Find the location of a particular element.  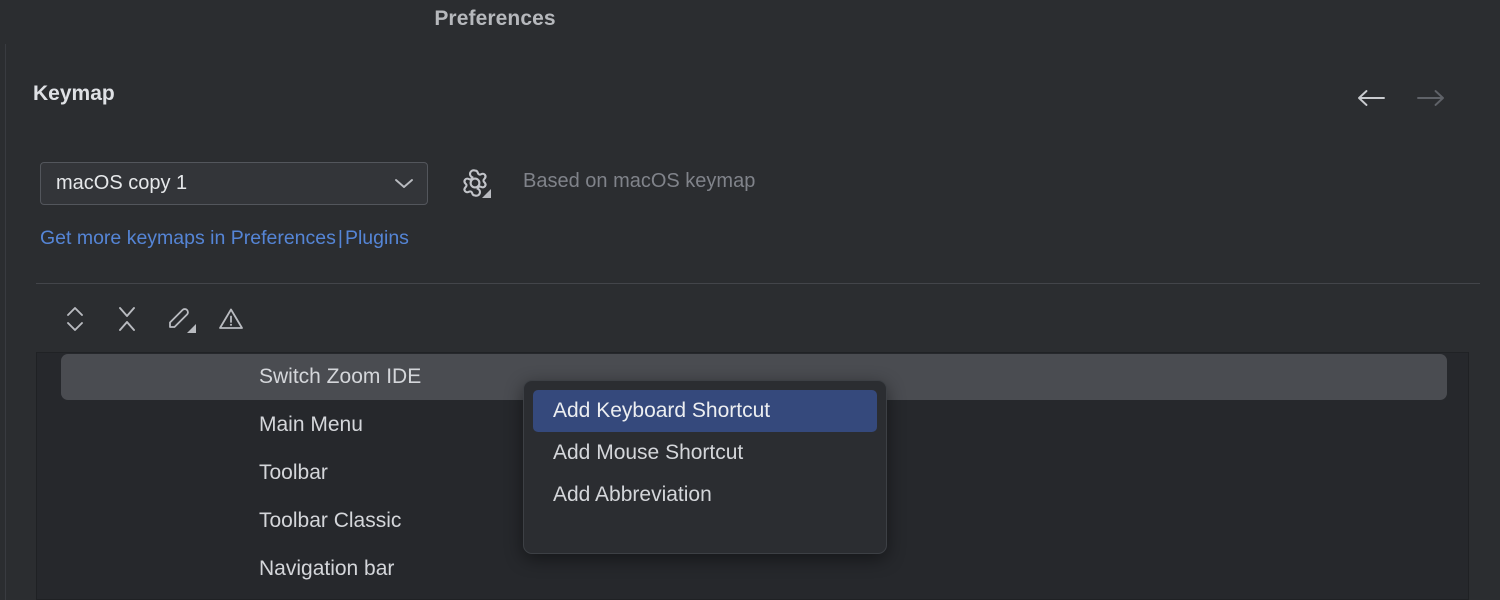

arrow-right-icon is located at coordinates (1430, 98).